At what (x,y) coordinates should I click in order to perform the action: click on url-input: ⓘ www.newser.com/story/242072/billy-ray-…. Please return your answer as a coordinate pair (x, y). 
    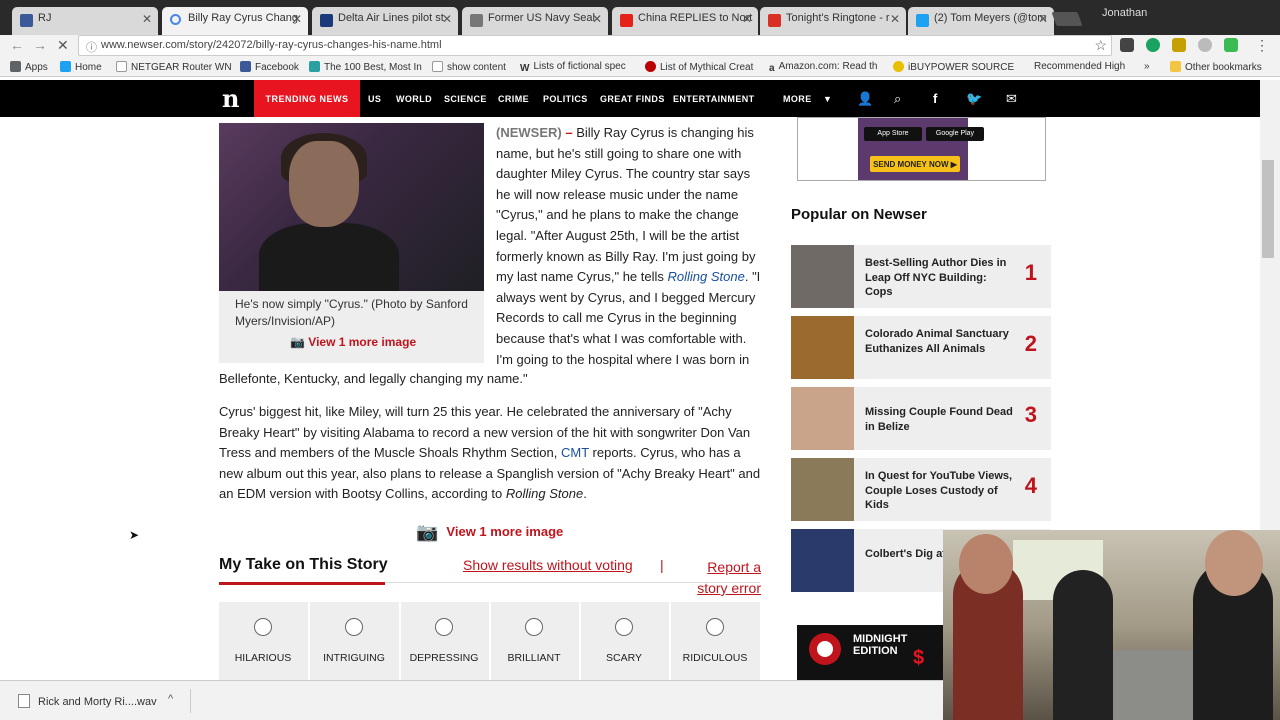
    Looking at the image, I should click on (595, 45).